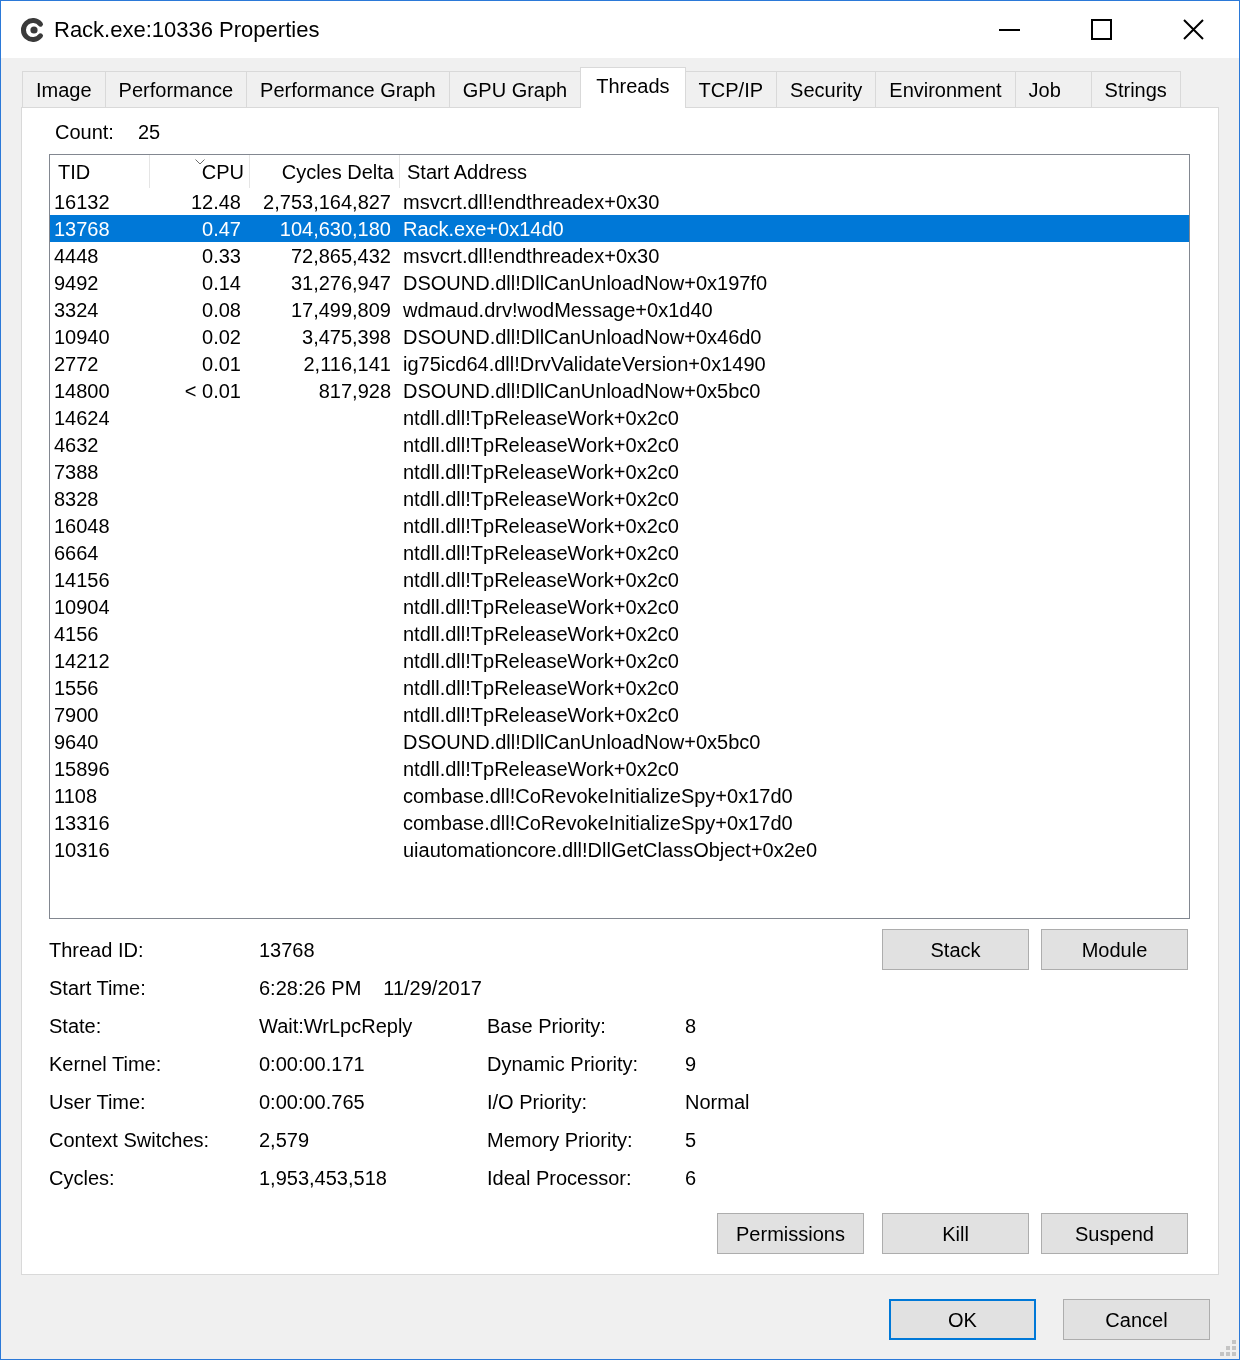 The width and height of the screenshot is (1240, 1360). I want to click on table-cell-text: < 0.01, so click(212, 391).